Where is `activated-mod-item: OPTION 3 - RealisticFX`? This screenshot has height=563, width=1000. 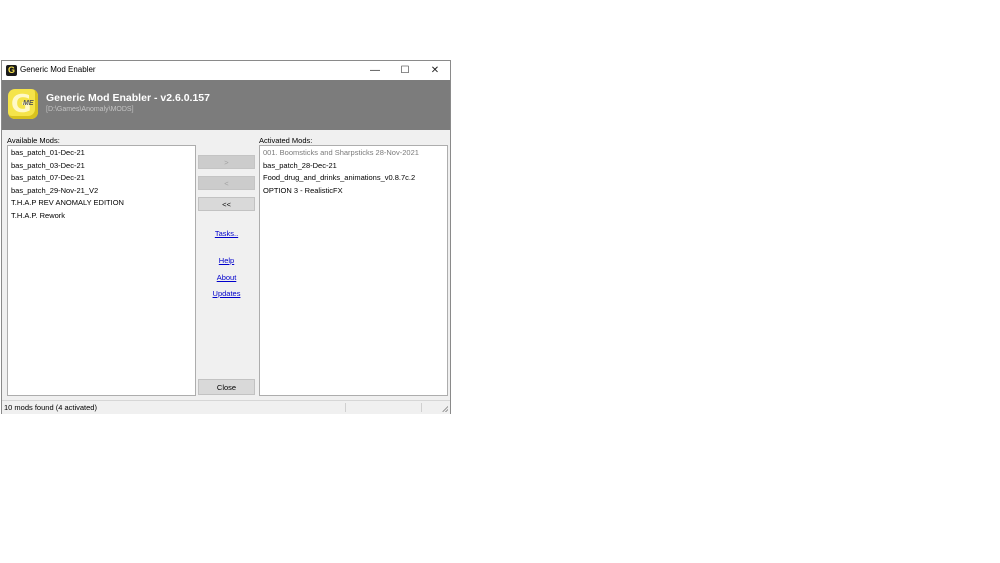
activated-mod-item: OPTION 3 - RealisticFX is located at coordinates (353, 191).